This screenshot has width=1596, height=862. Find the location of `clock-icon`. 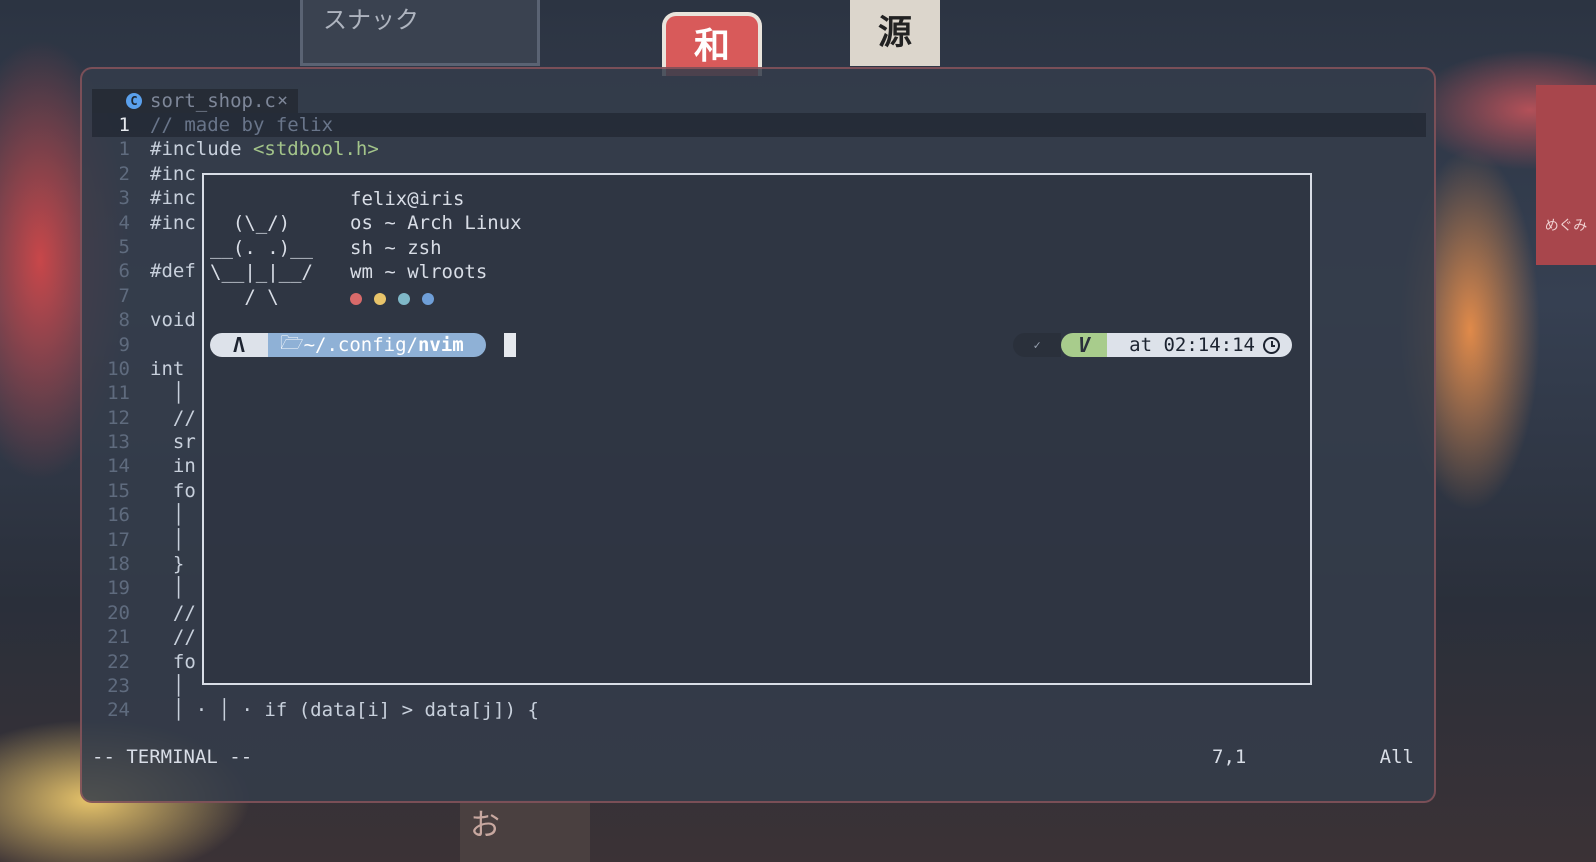

clock-icon is located at coordinates (1271, 345).